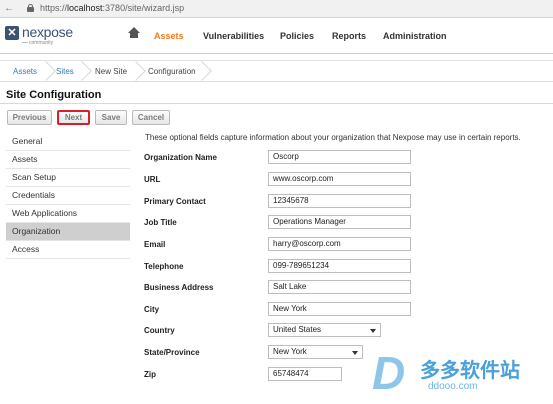 The width and height of the screenshot is (553, 404). Describe the element at coordinates (233, 36) in the screenshot. I see `nav-vulnerabilities: Vulnerabilities` at that location.